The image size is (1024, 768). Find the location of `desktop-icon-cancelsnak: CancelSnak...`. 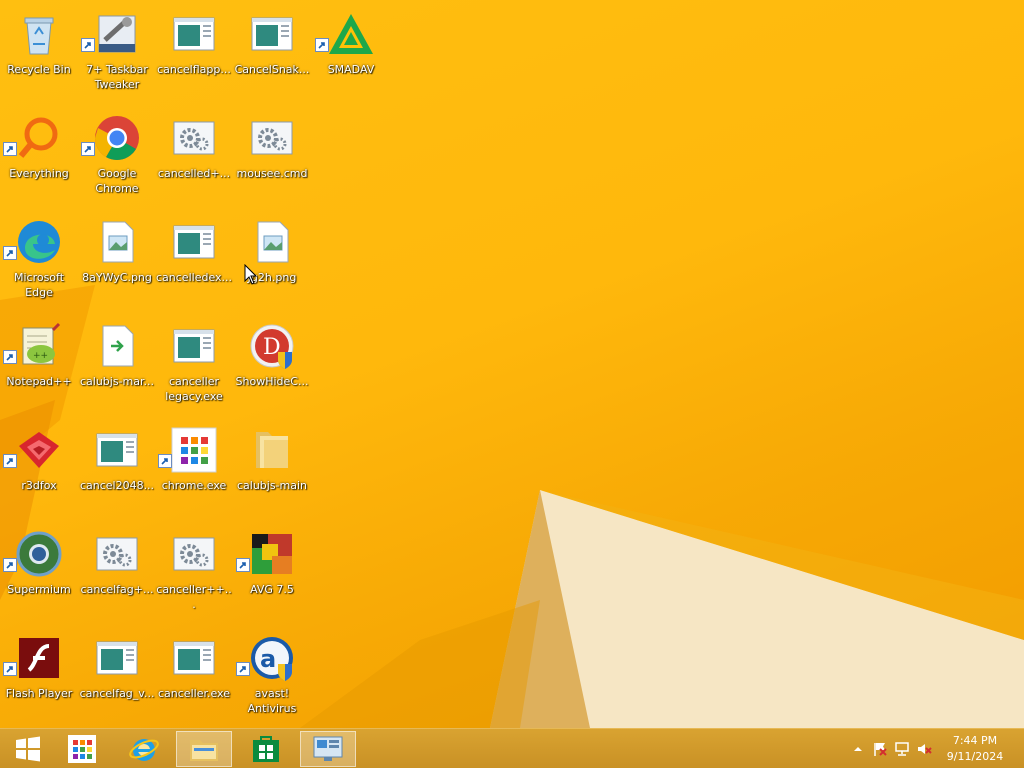

desktop-icon-cancelsnak: CancelSnak... is located at coordinates (272, 56).